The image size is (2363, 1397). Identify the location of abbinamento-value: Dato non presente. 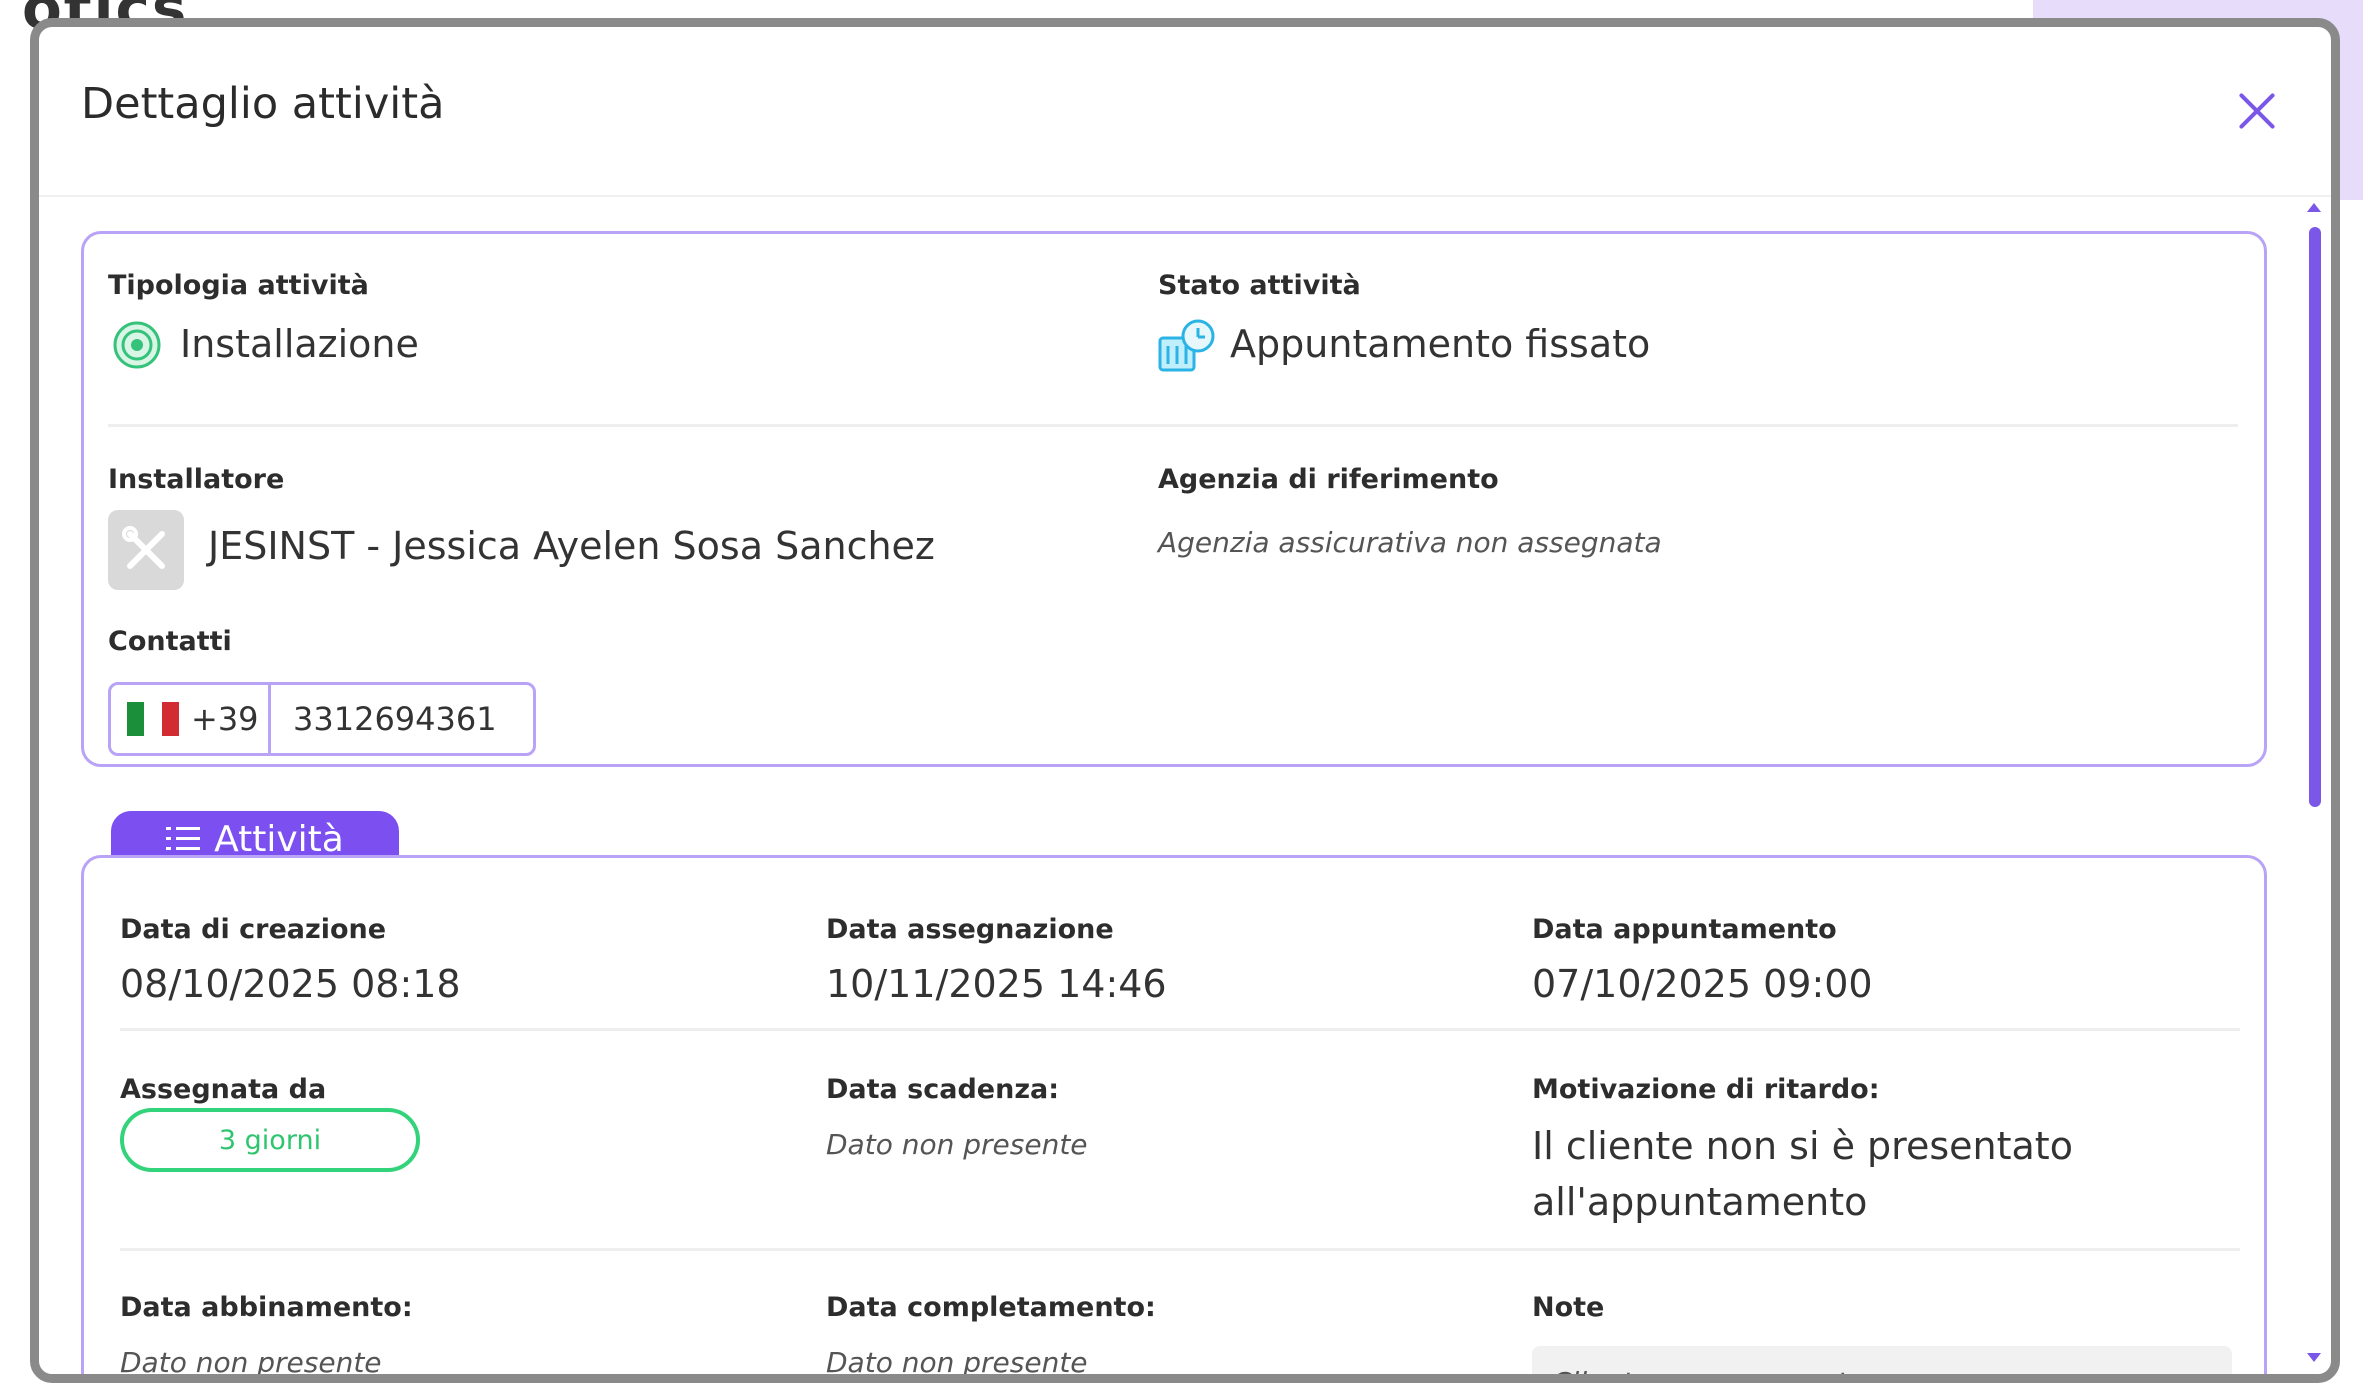
(251, 1362).